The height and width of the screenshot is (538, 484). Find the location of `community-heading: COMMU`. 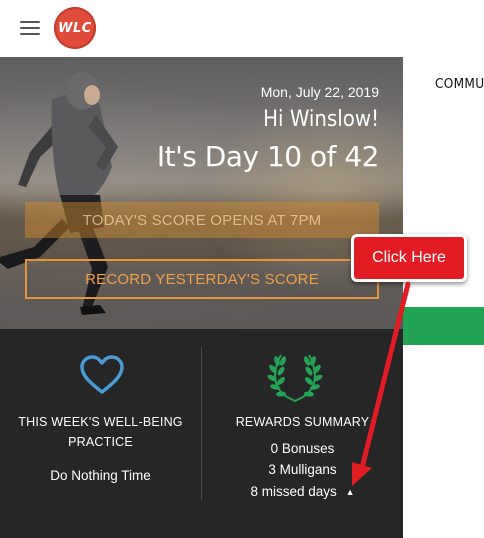

community-heading: COMMU is located at coordinates (459, 84).